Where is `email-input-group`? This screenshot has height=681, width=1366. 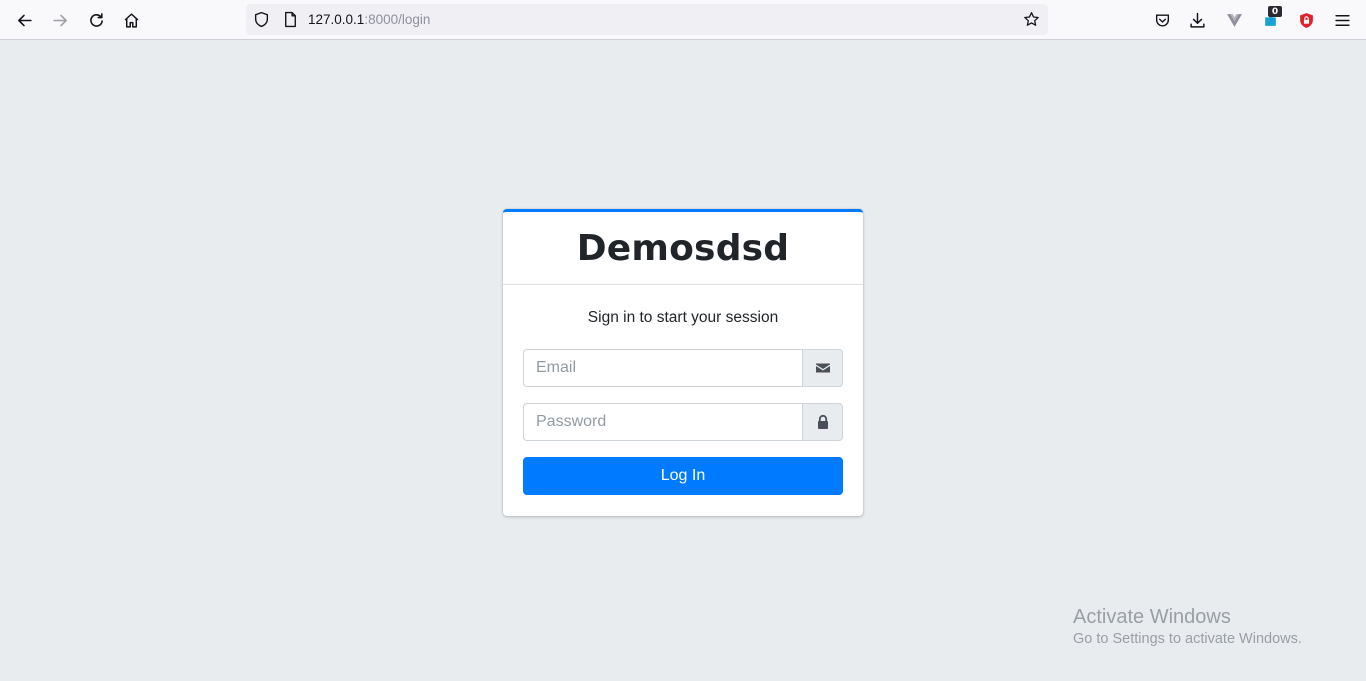 email-input-group is located at coordinates (683, 368).